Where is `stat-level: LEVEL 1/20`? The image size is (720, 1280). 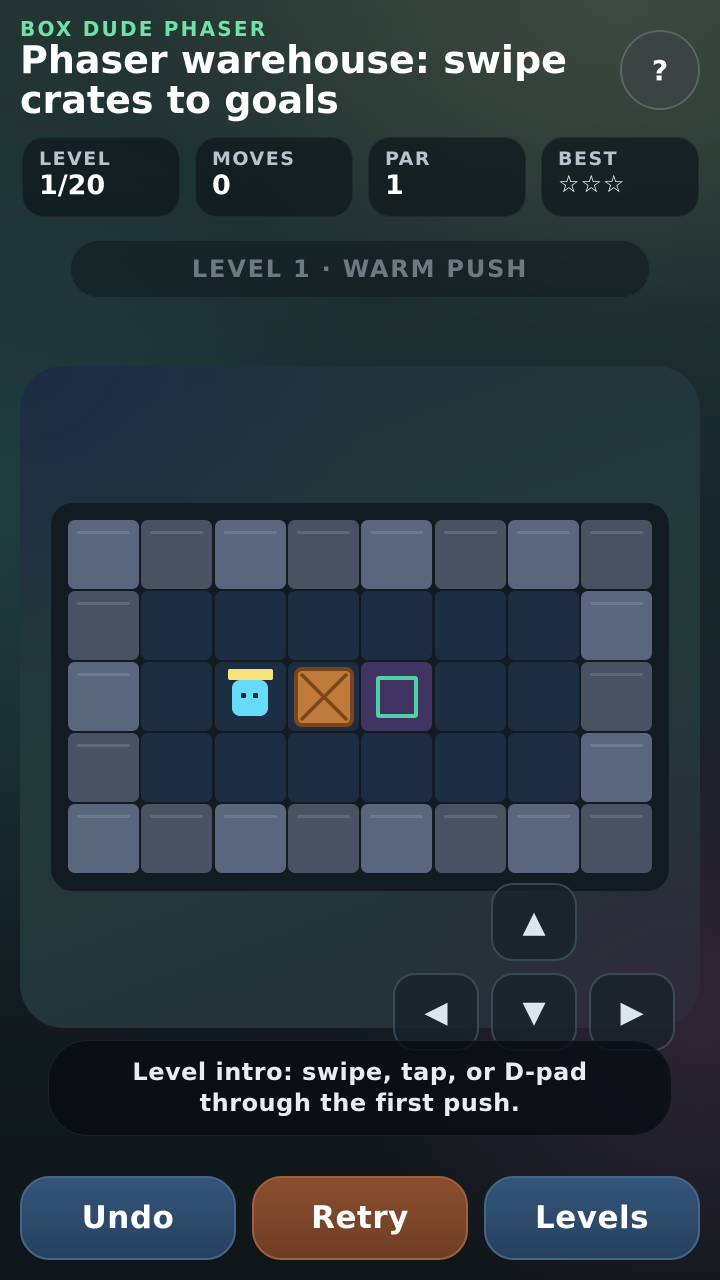 stat-level: LEVEL 1/20 is located at coordinates (101, 177).